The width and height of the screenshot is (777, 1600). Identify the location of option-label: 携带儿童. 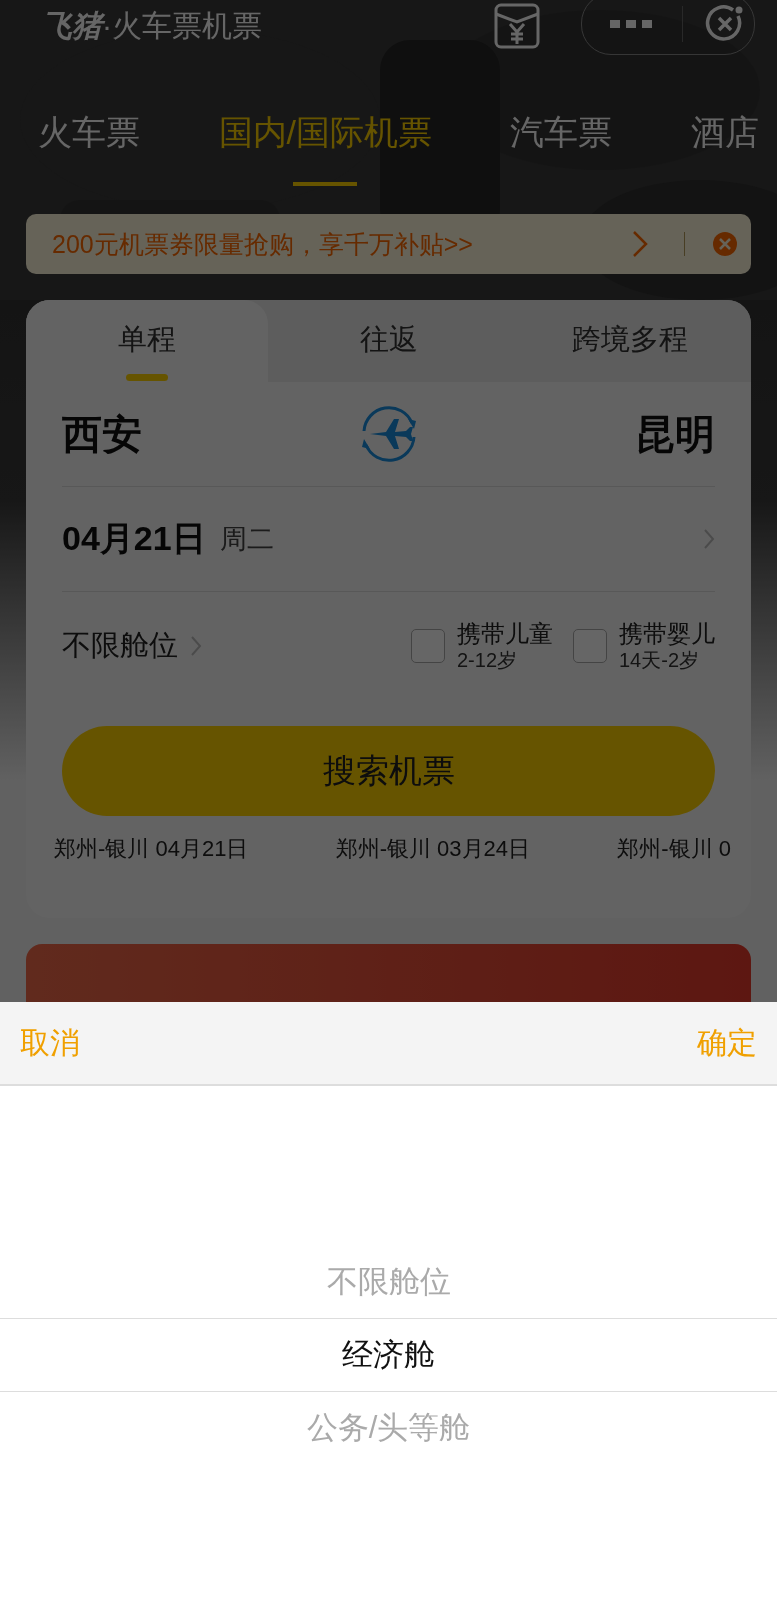
(505, 634).